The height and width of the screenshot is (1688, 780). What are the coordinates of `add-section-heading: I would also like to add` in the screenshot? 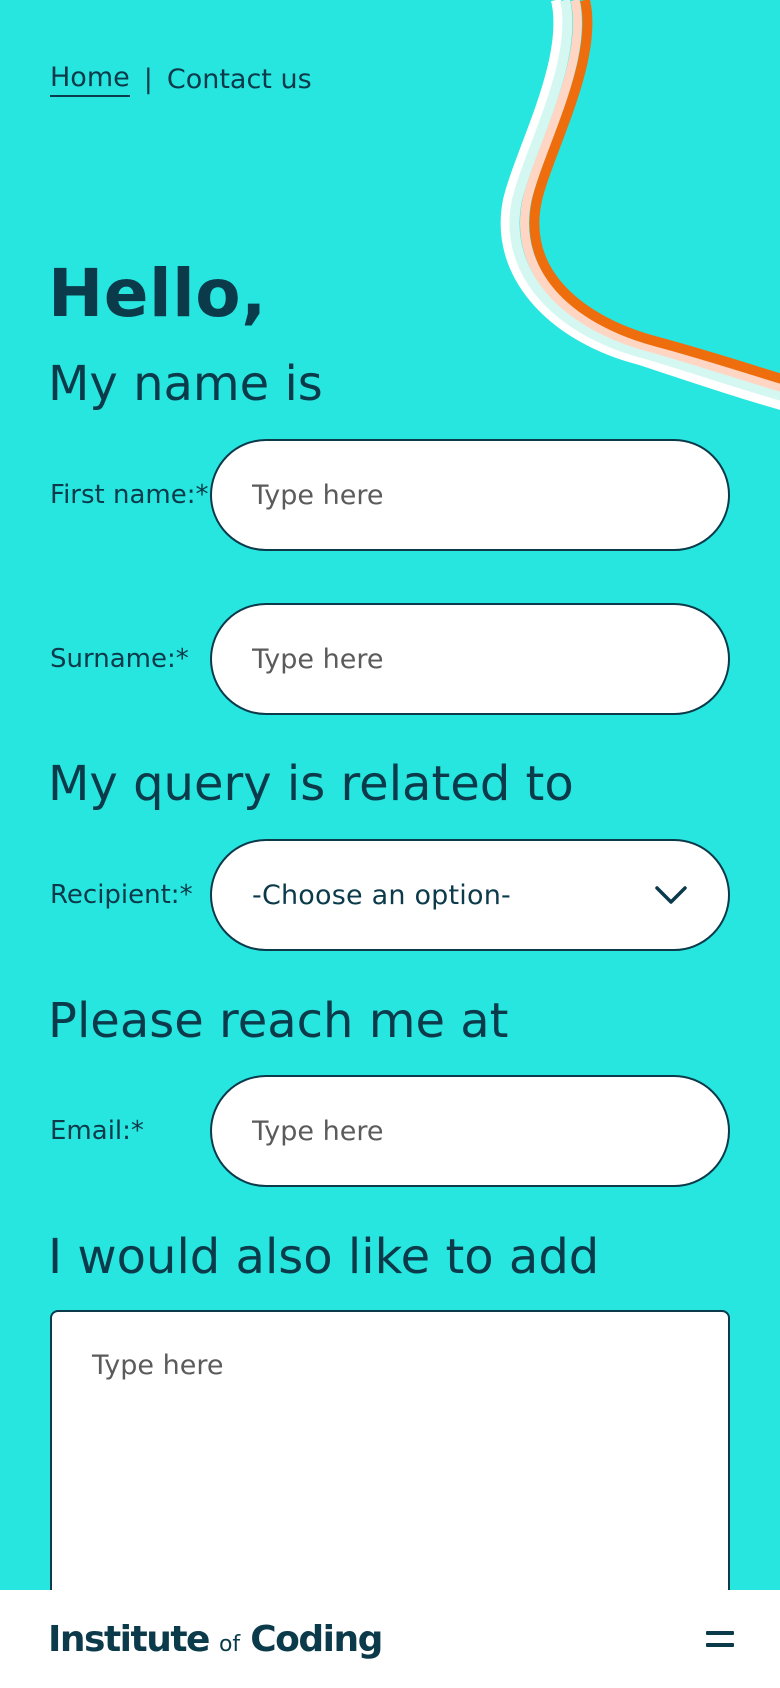 It's located at (324, 1257).